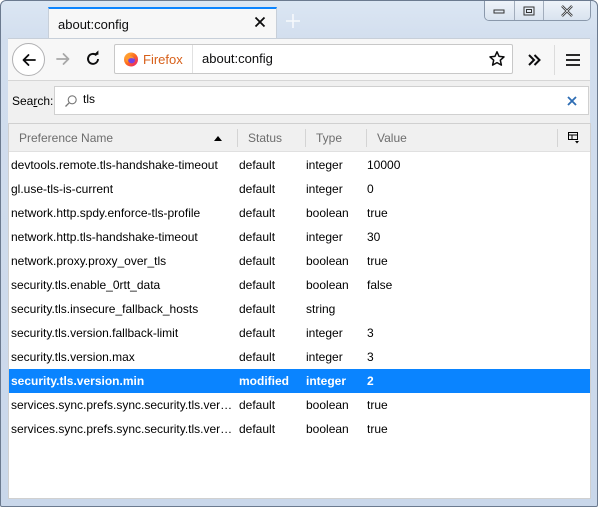  Describe the element at coordinates (528, 10) in the screenshot. I see `maximize-button` at that location.